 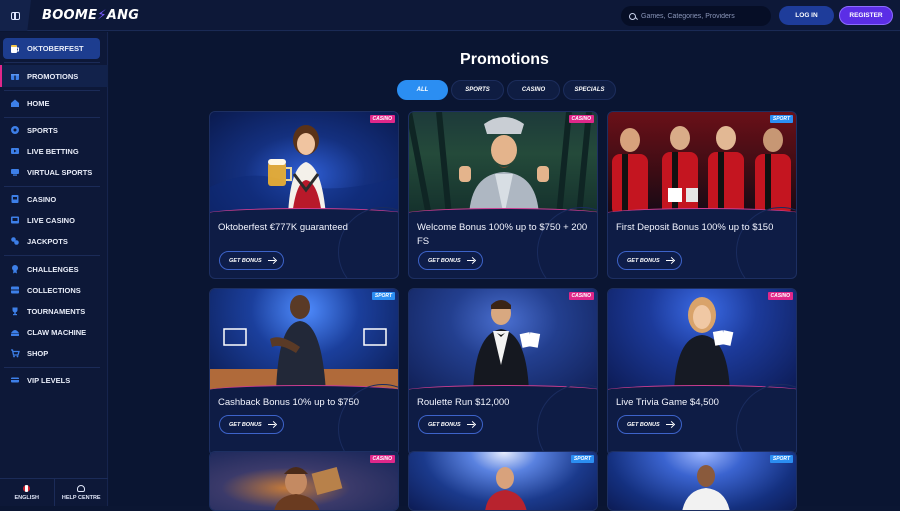 I want to click on promotion-filters: ALL SPORTS CASINO SPECIALS, so click(x=506, y=90).